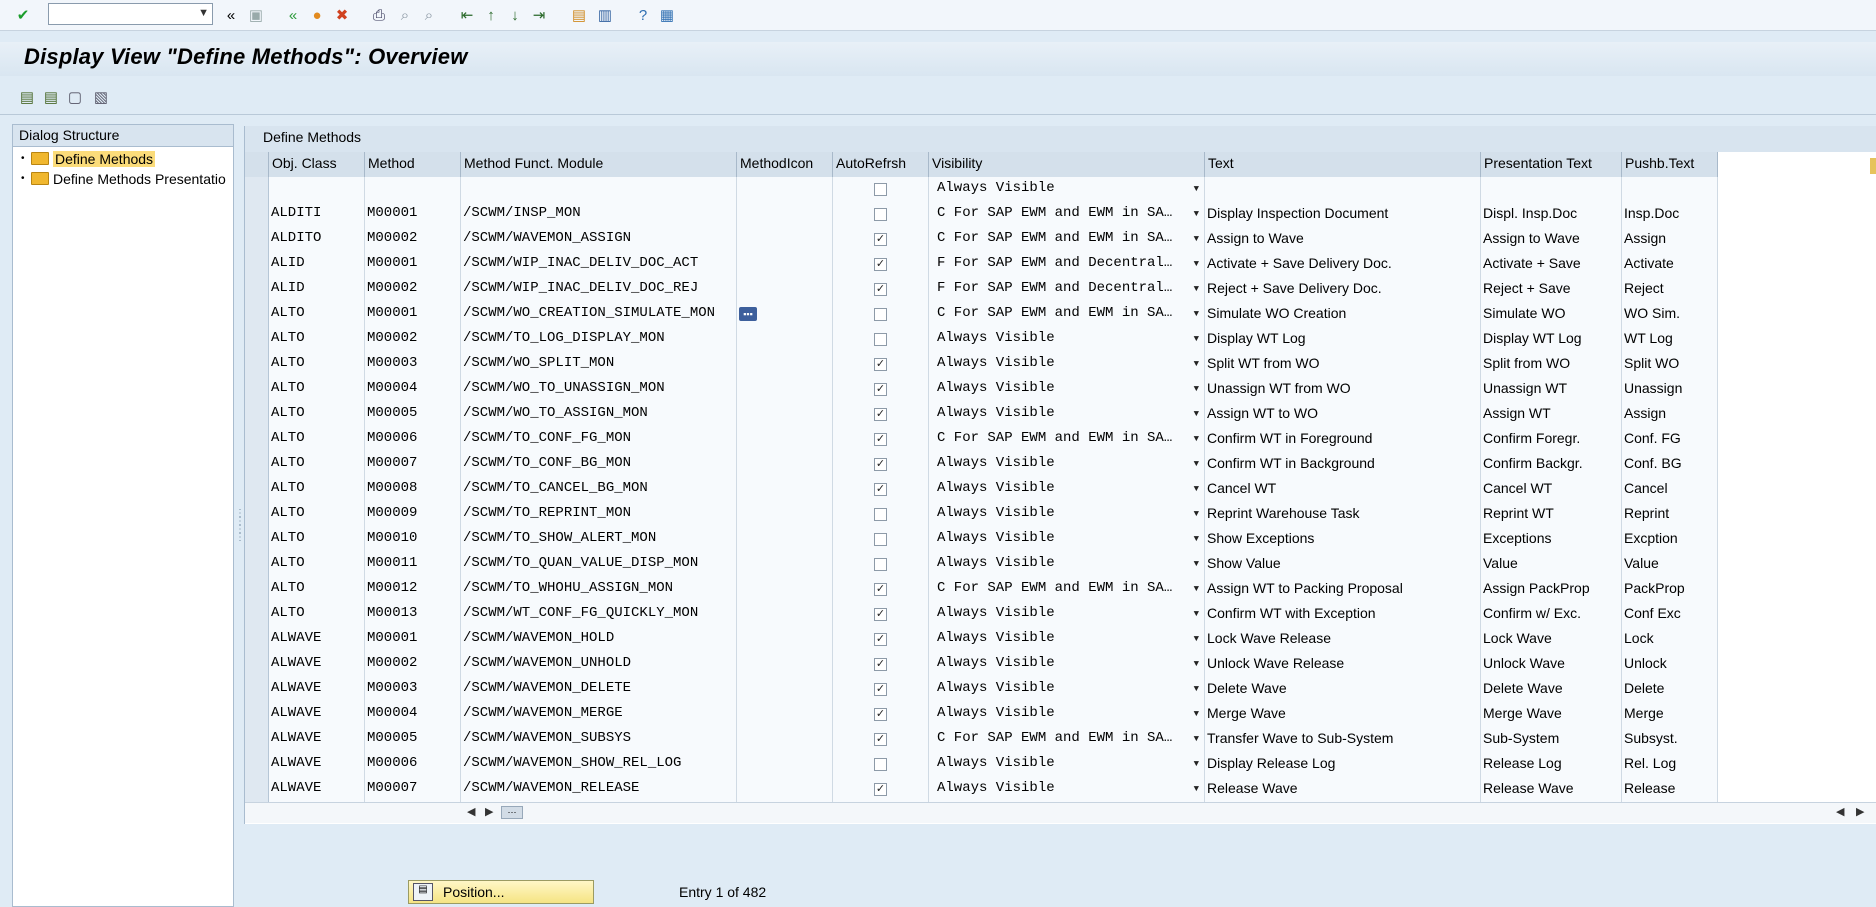  I want to click on create-session-icon: ▤, so click(579, 15).